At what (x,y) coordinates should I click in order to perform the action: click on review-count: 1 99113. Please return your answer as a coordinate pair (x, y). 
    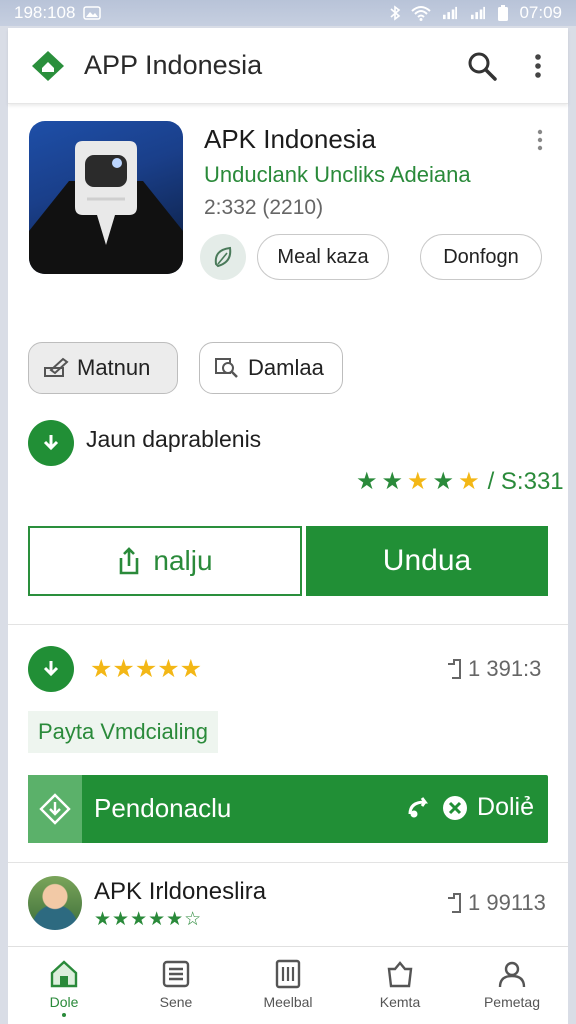
    Looking at the image, I should click on (496, 903).